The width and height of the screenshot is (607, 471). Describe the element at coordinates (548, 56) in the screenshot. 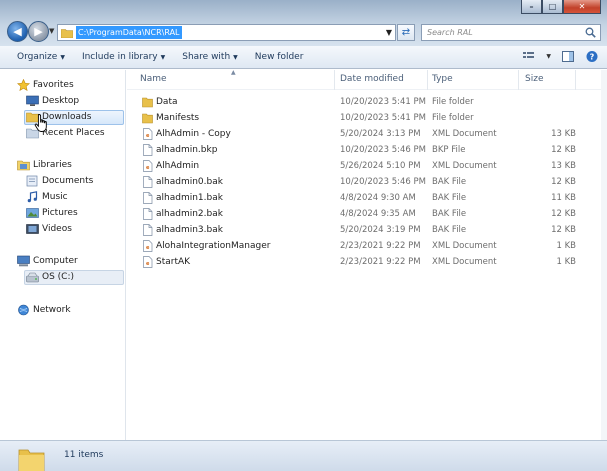

I see `view-dropdown-icon: ▼` at that location.